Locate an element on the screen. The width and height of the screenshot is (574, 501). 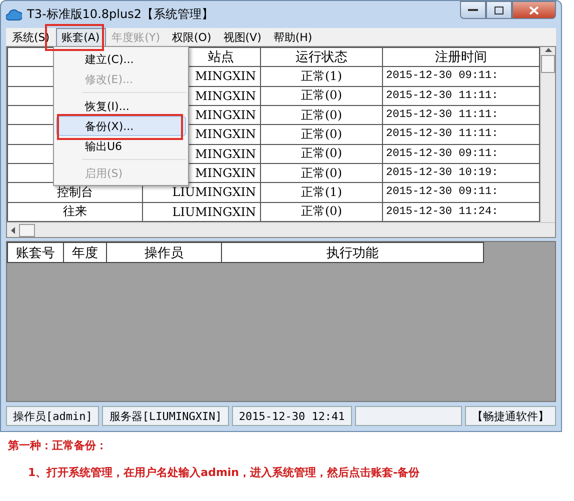
menu-item: 输出U6 is located at coordinates (121, 146).